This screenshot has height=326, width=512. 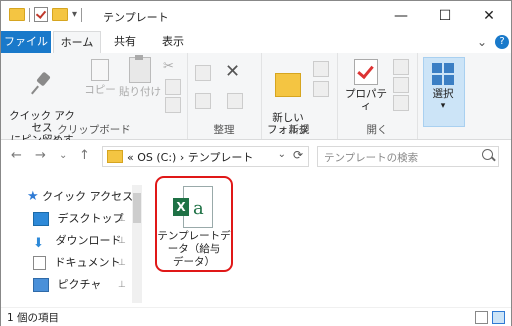 What do you see at coordinates (39, 263) in the screenshot?
I see `documents-icon` at bounding box center [39, 263].